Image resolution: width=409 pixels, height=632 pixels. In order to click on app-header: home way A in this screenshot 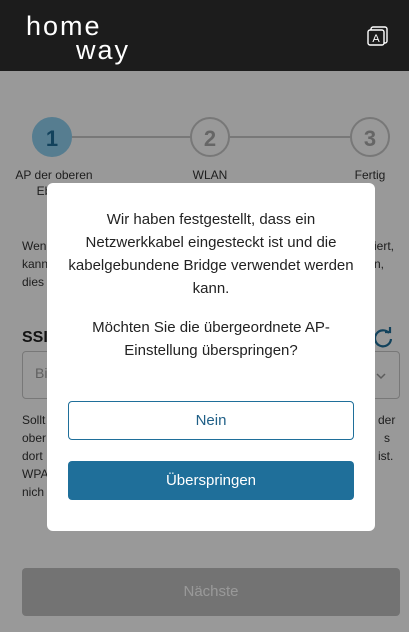, I will do `click(204, 35)`.